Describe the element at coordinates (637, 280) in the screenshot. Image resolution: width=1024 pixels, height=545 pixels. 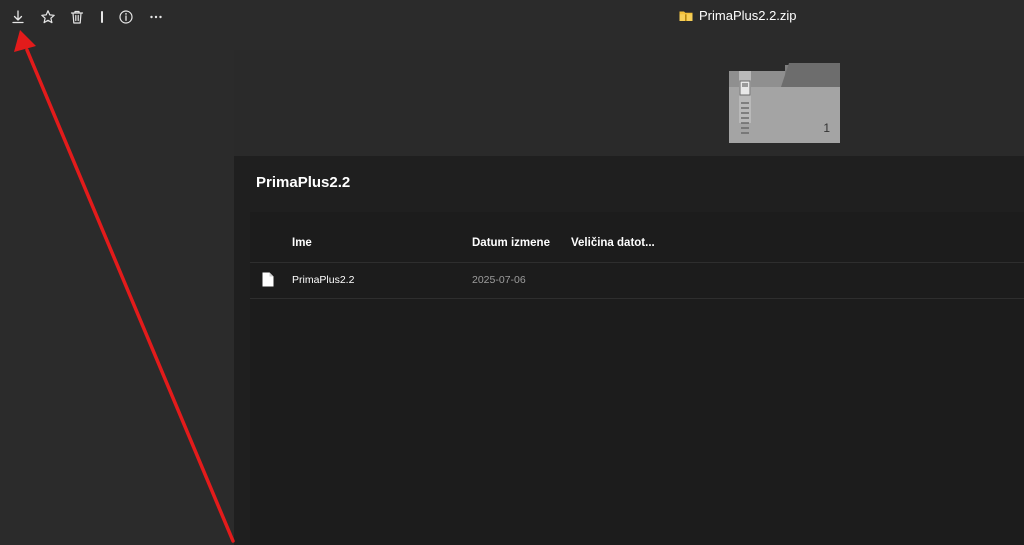
I see `list-item: PrimaPlus2.2 2025-07-06` at that location.